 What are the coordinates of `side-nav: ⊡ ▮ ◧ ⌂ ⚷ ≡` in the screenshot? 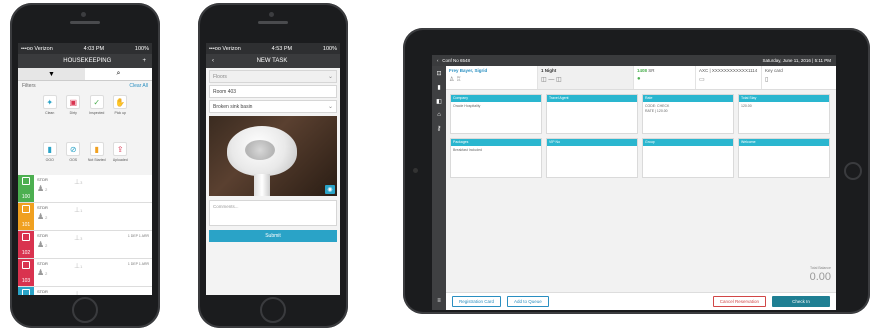 It's located at (439, 188).